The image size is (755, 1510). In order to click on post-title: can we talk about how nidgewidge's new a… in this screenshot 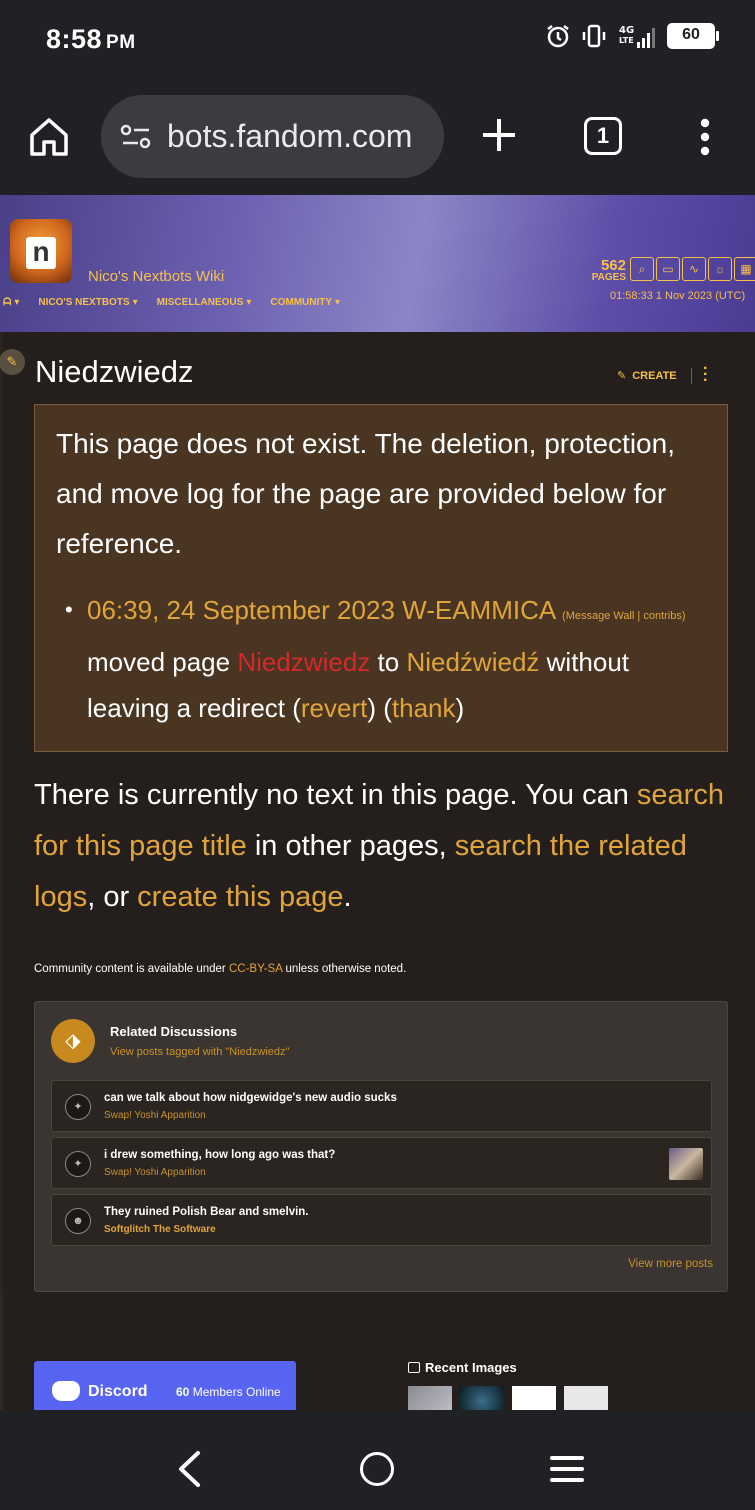, I will do `click(250, 1098)`.